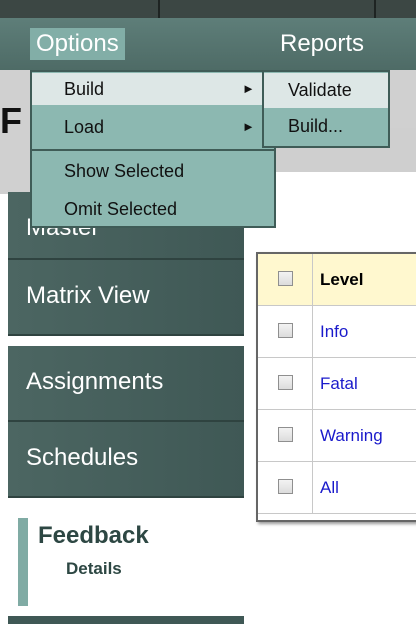  Describe the element at coordinates (23, 562) in the screenshot. I see `active-indicator` at that location.